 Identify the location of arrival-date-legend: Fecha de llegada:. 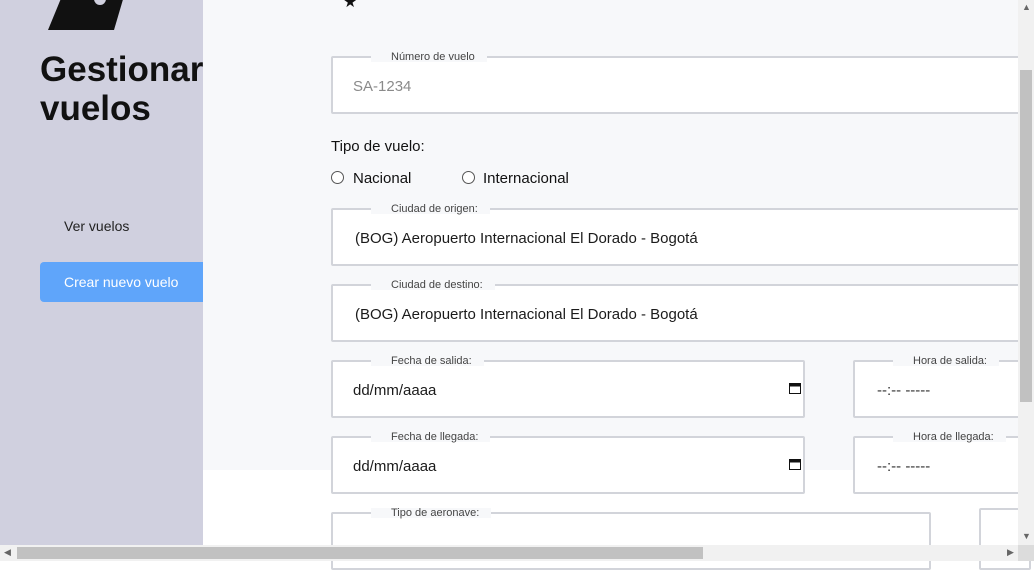
(431, 437).